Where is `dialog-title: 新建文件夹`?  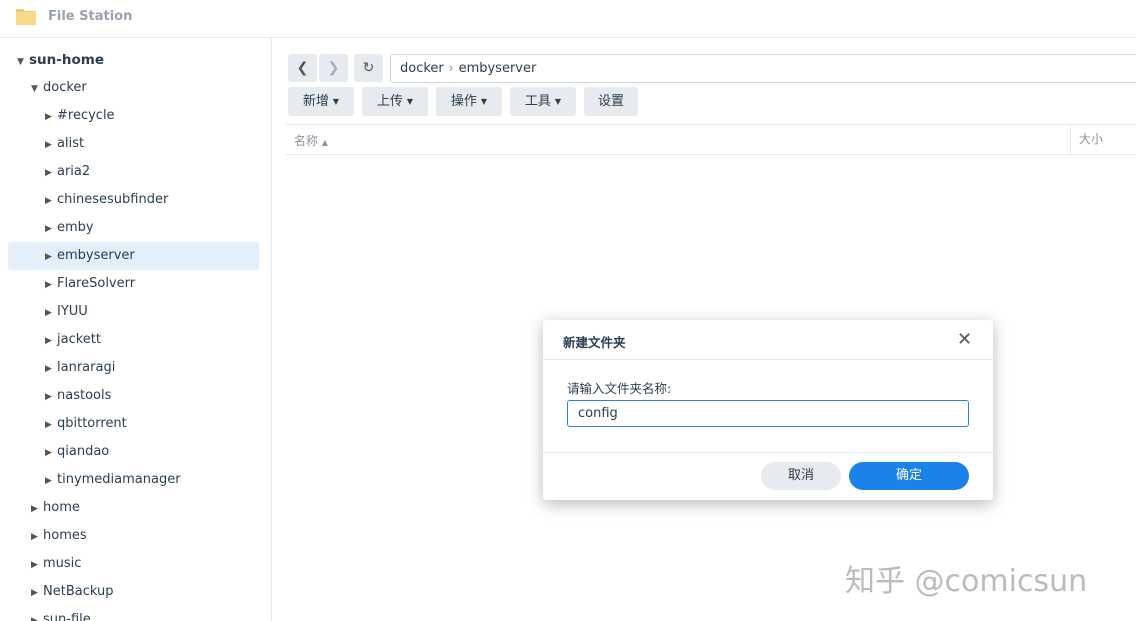
dialog-title: 新建文件夹 is located at coordinates (594, 342).